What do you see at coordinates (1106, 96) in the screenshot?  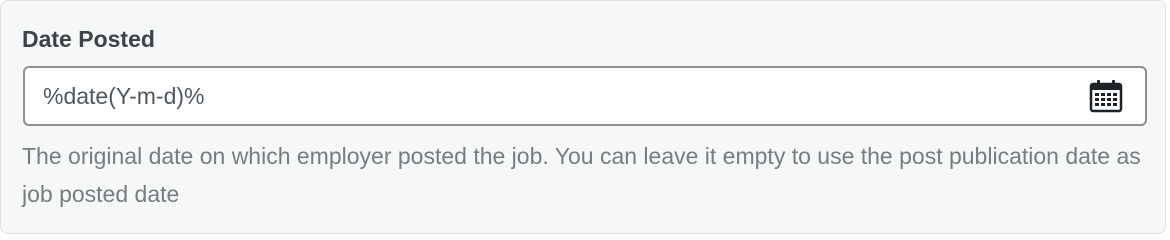 I see `calendar-icon` at bounding box center [1106, 96].